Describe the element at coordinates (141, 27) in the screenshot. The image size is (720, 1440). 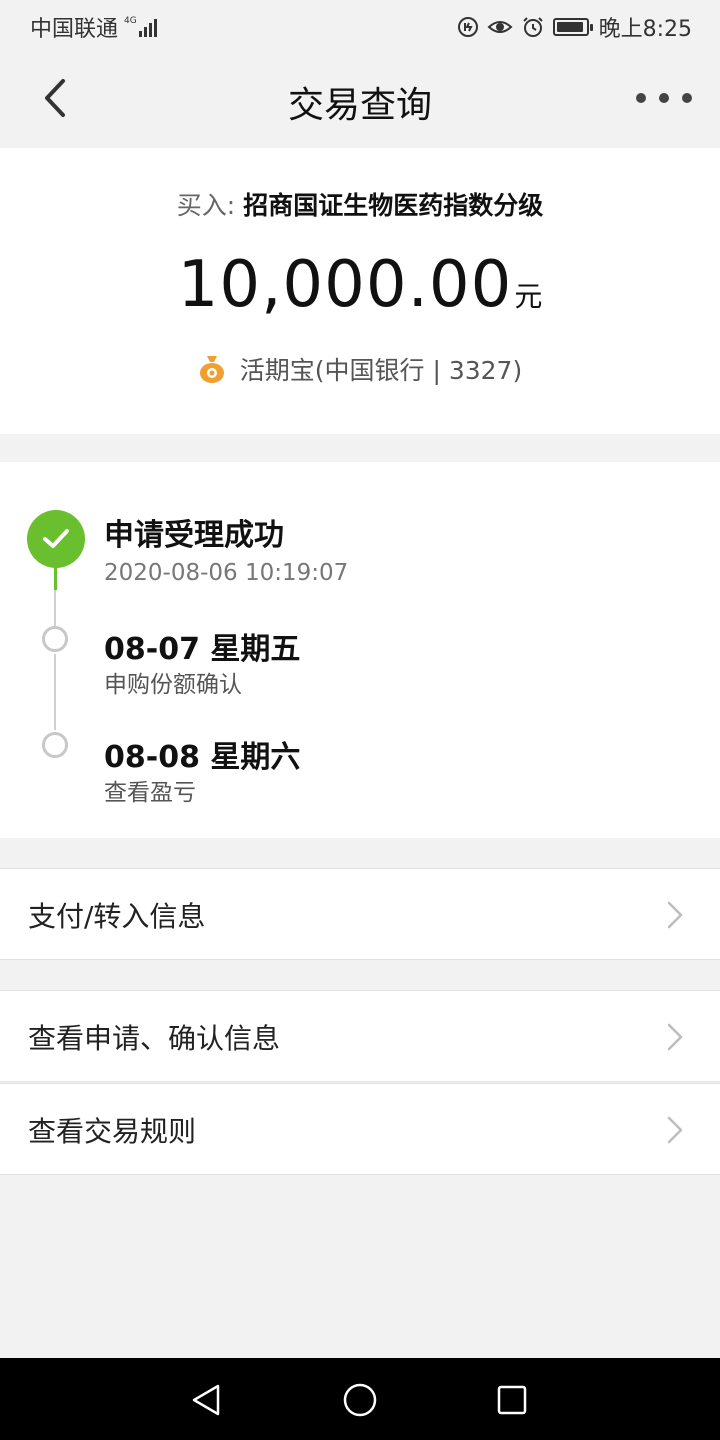
I see `signal-icon: 4G` at that location.